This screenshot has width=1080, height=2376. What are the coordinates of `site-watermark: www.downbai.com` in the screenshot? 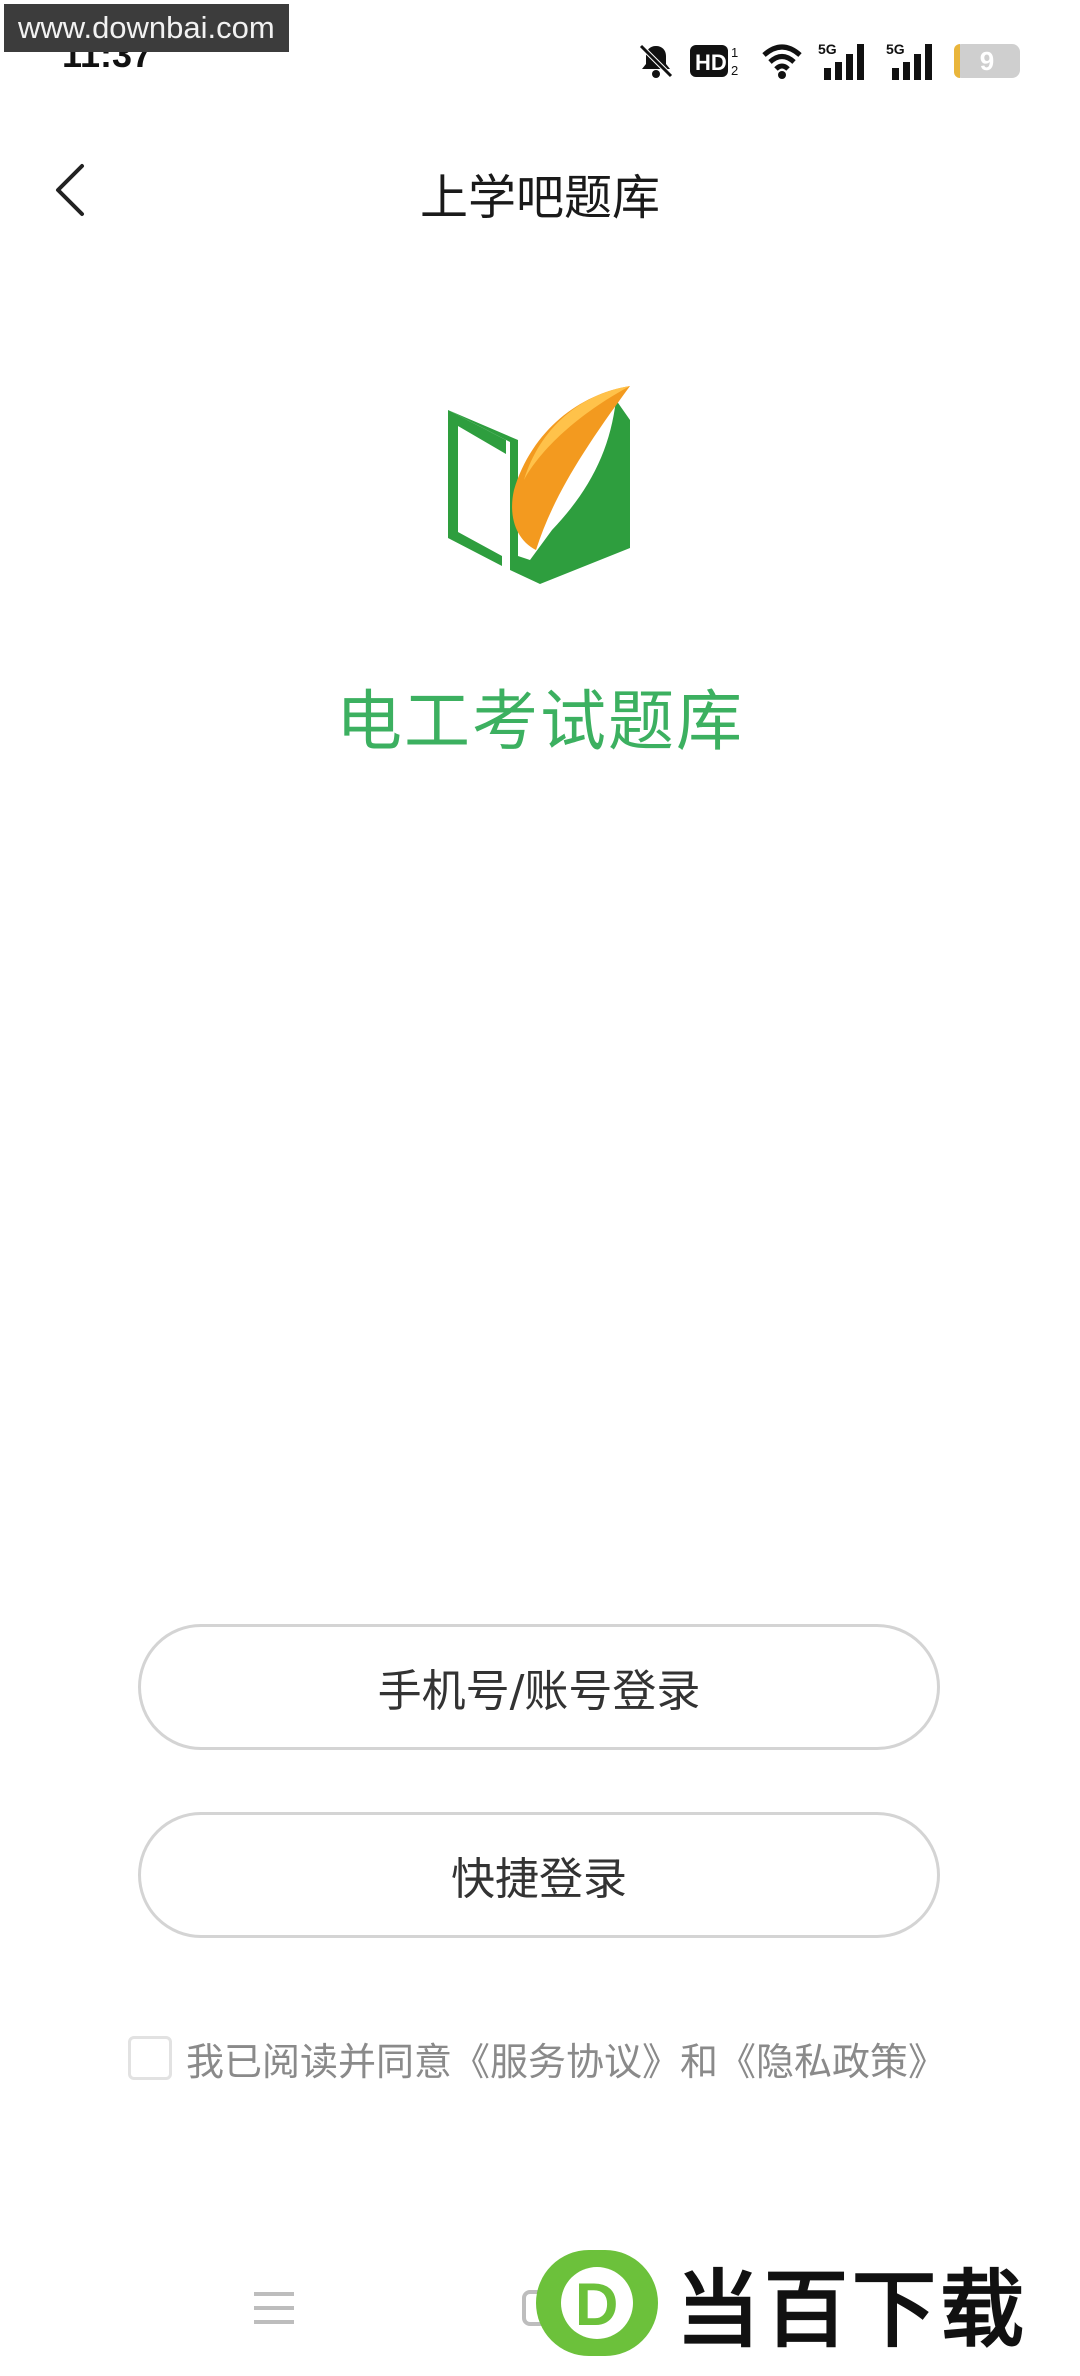 It's located at (146, 28).